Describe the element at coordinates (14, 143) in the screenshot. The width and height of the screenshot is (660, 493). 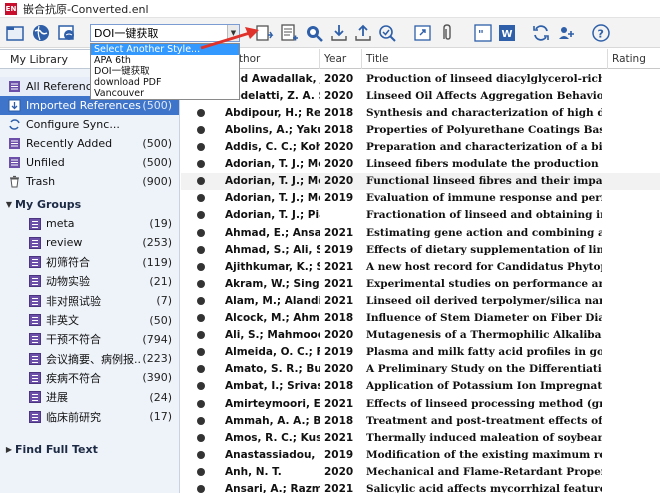
I see `recently-added-icon` at that location.